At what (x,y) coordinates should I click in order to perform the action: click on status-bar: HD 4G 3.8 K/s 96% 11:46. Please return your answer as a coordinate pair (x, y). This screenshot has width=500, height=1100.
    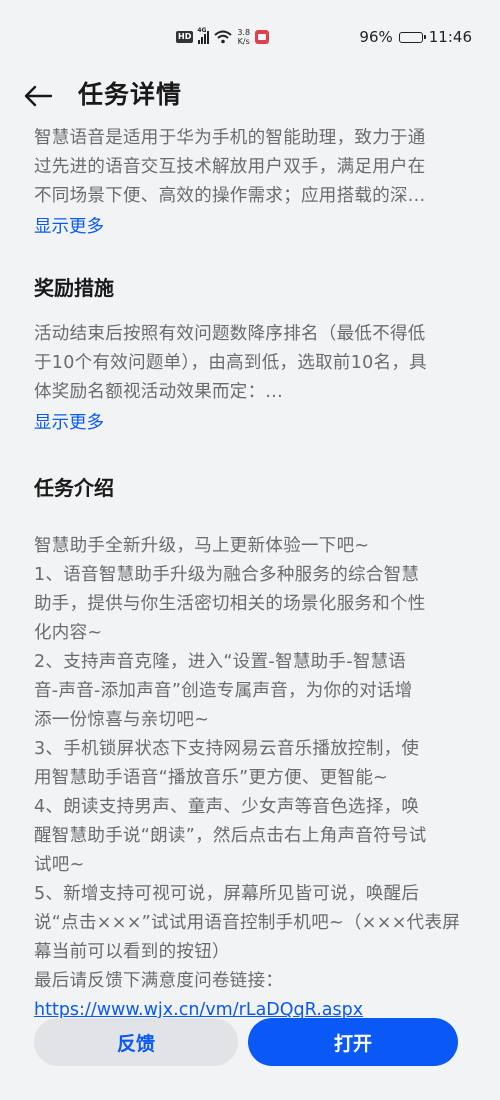
    Looking at the image, I should click on (250, 34).